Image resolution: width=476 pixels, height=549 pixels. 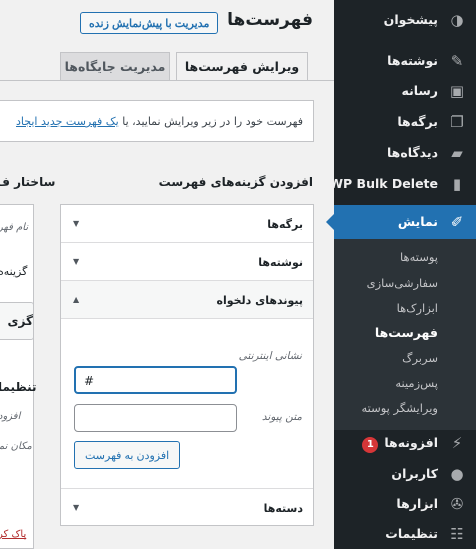 What do you see at coordinates (457, 153) in the screenshot?
I see `comments-icon: ▰` at bounding box center [457, 153].